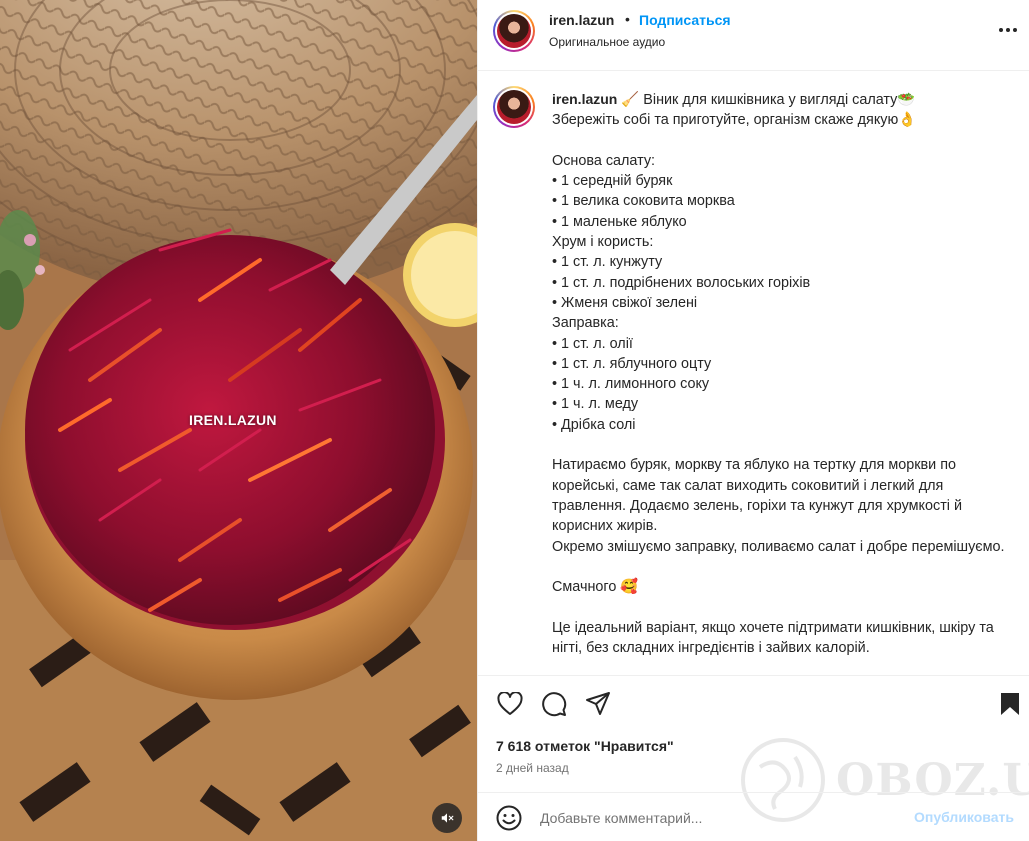 This screenshot has height=841, width=1029. I want to click on caption-avatar, so click(514, 107).